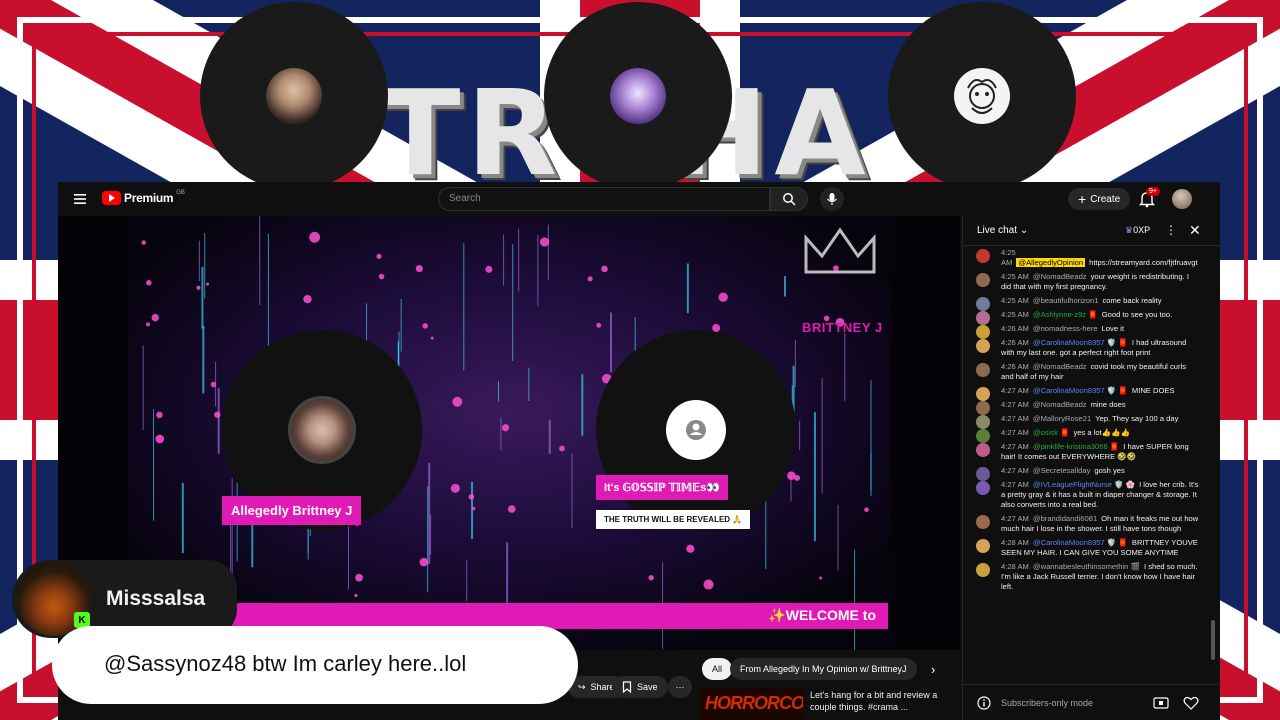  What do you see at coordinates (1161, 703) in the screenshot?
I see `superchat-icon` at bounding box center [1161, 703].